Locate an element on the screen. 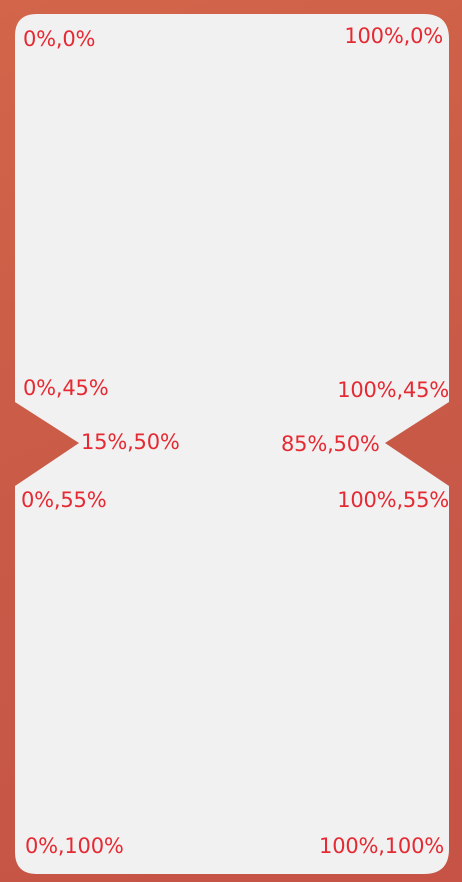 Image resolution: width=462 pixels, height=882 pixels. label-top-right: 100%,0% is located at coordinates (393, 36).